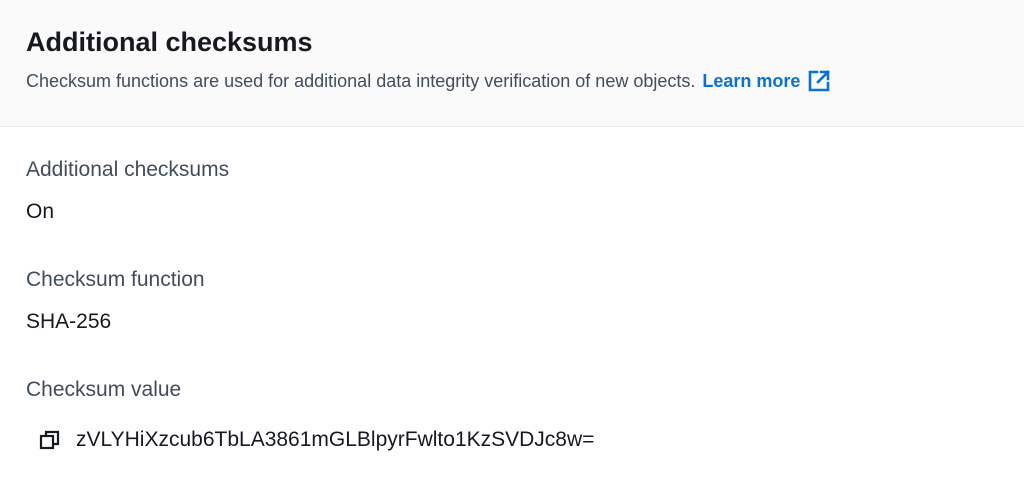  I want to click on checksum-value-label: Checksum value, so click(104, 389).